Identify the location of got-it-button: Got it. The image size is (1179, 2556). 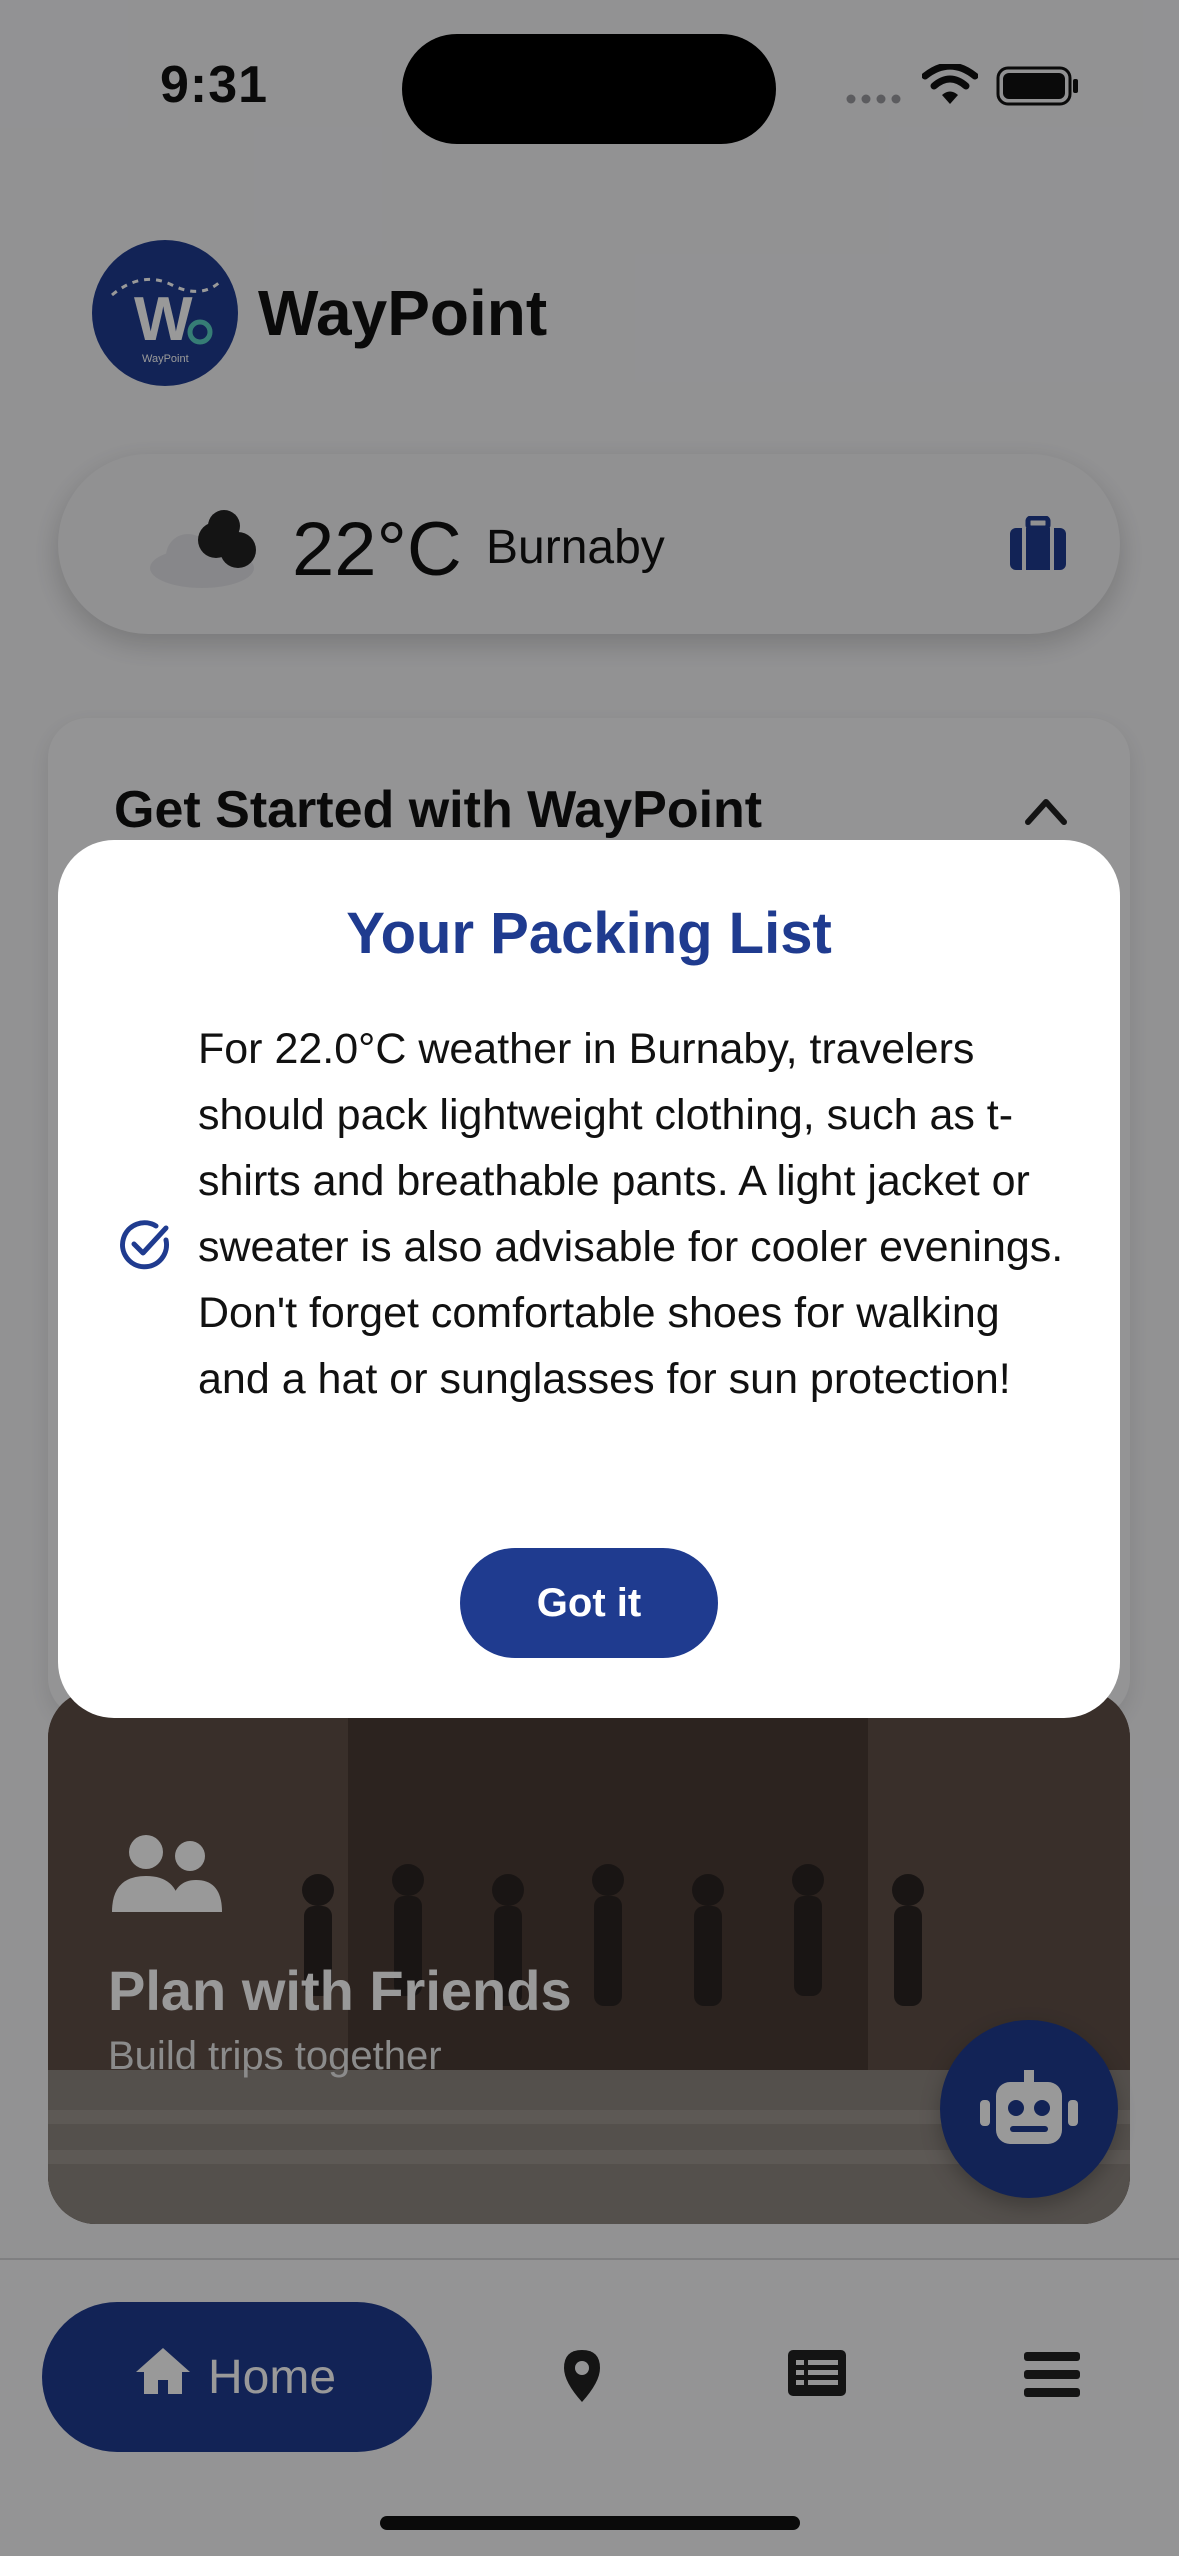
(589, 1603).